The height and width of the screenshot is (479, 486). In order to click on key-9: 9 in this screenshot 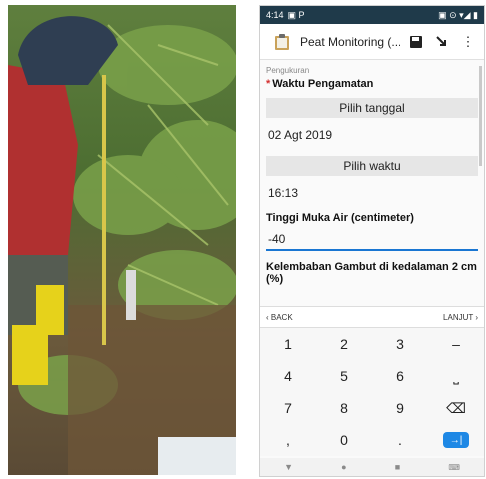, I will do `click(400, 408)`.